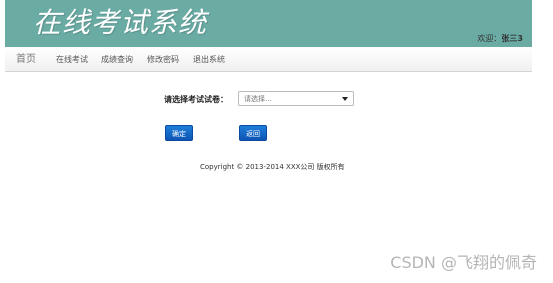 This screenshot has height=283, width=553. Describe the element at coordinates (489, 38) in the screenshot. I see `welcome-prefix: 欢迎：` at that location.